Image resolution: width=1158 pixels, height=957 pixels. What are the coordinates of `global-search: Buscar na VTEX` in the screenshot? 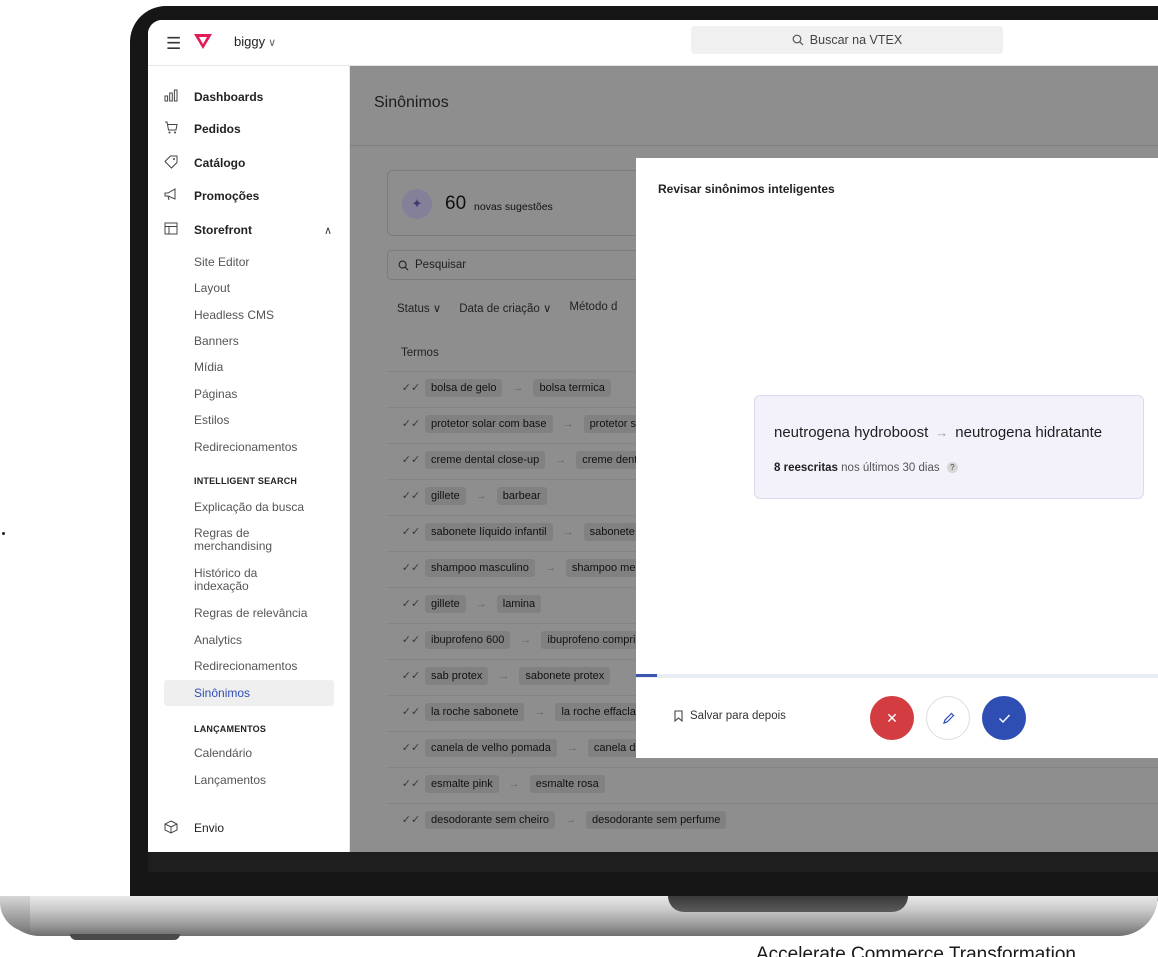 It's located at (847, 40).